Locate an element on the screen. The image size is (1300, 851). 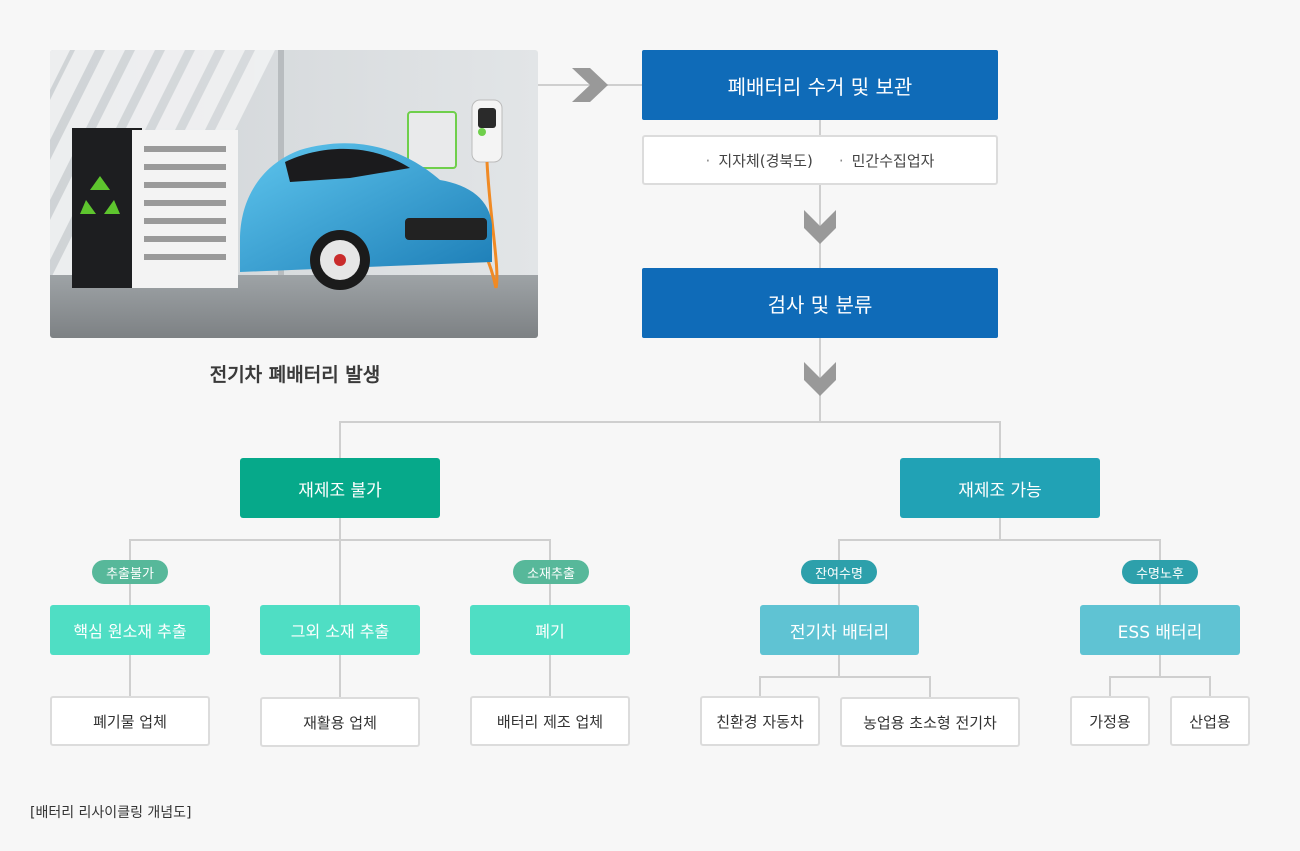
leaf-label: 산업용 is located at coordinates (1210, 721).